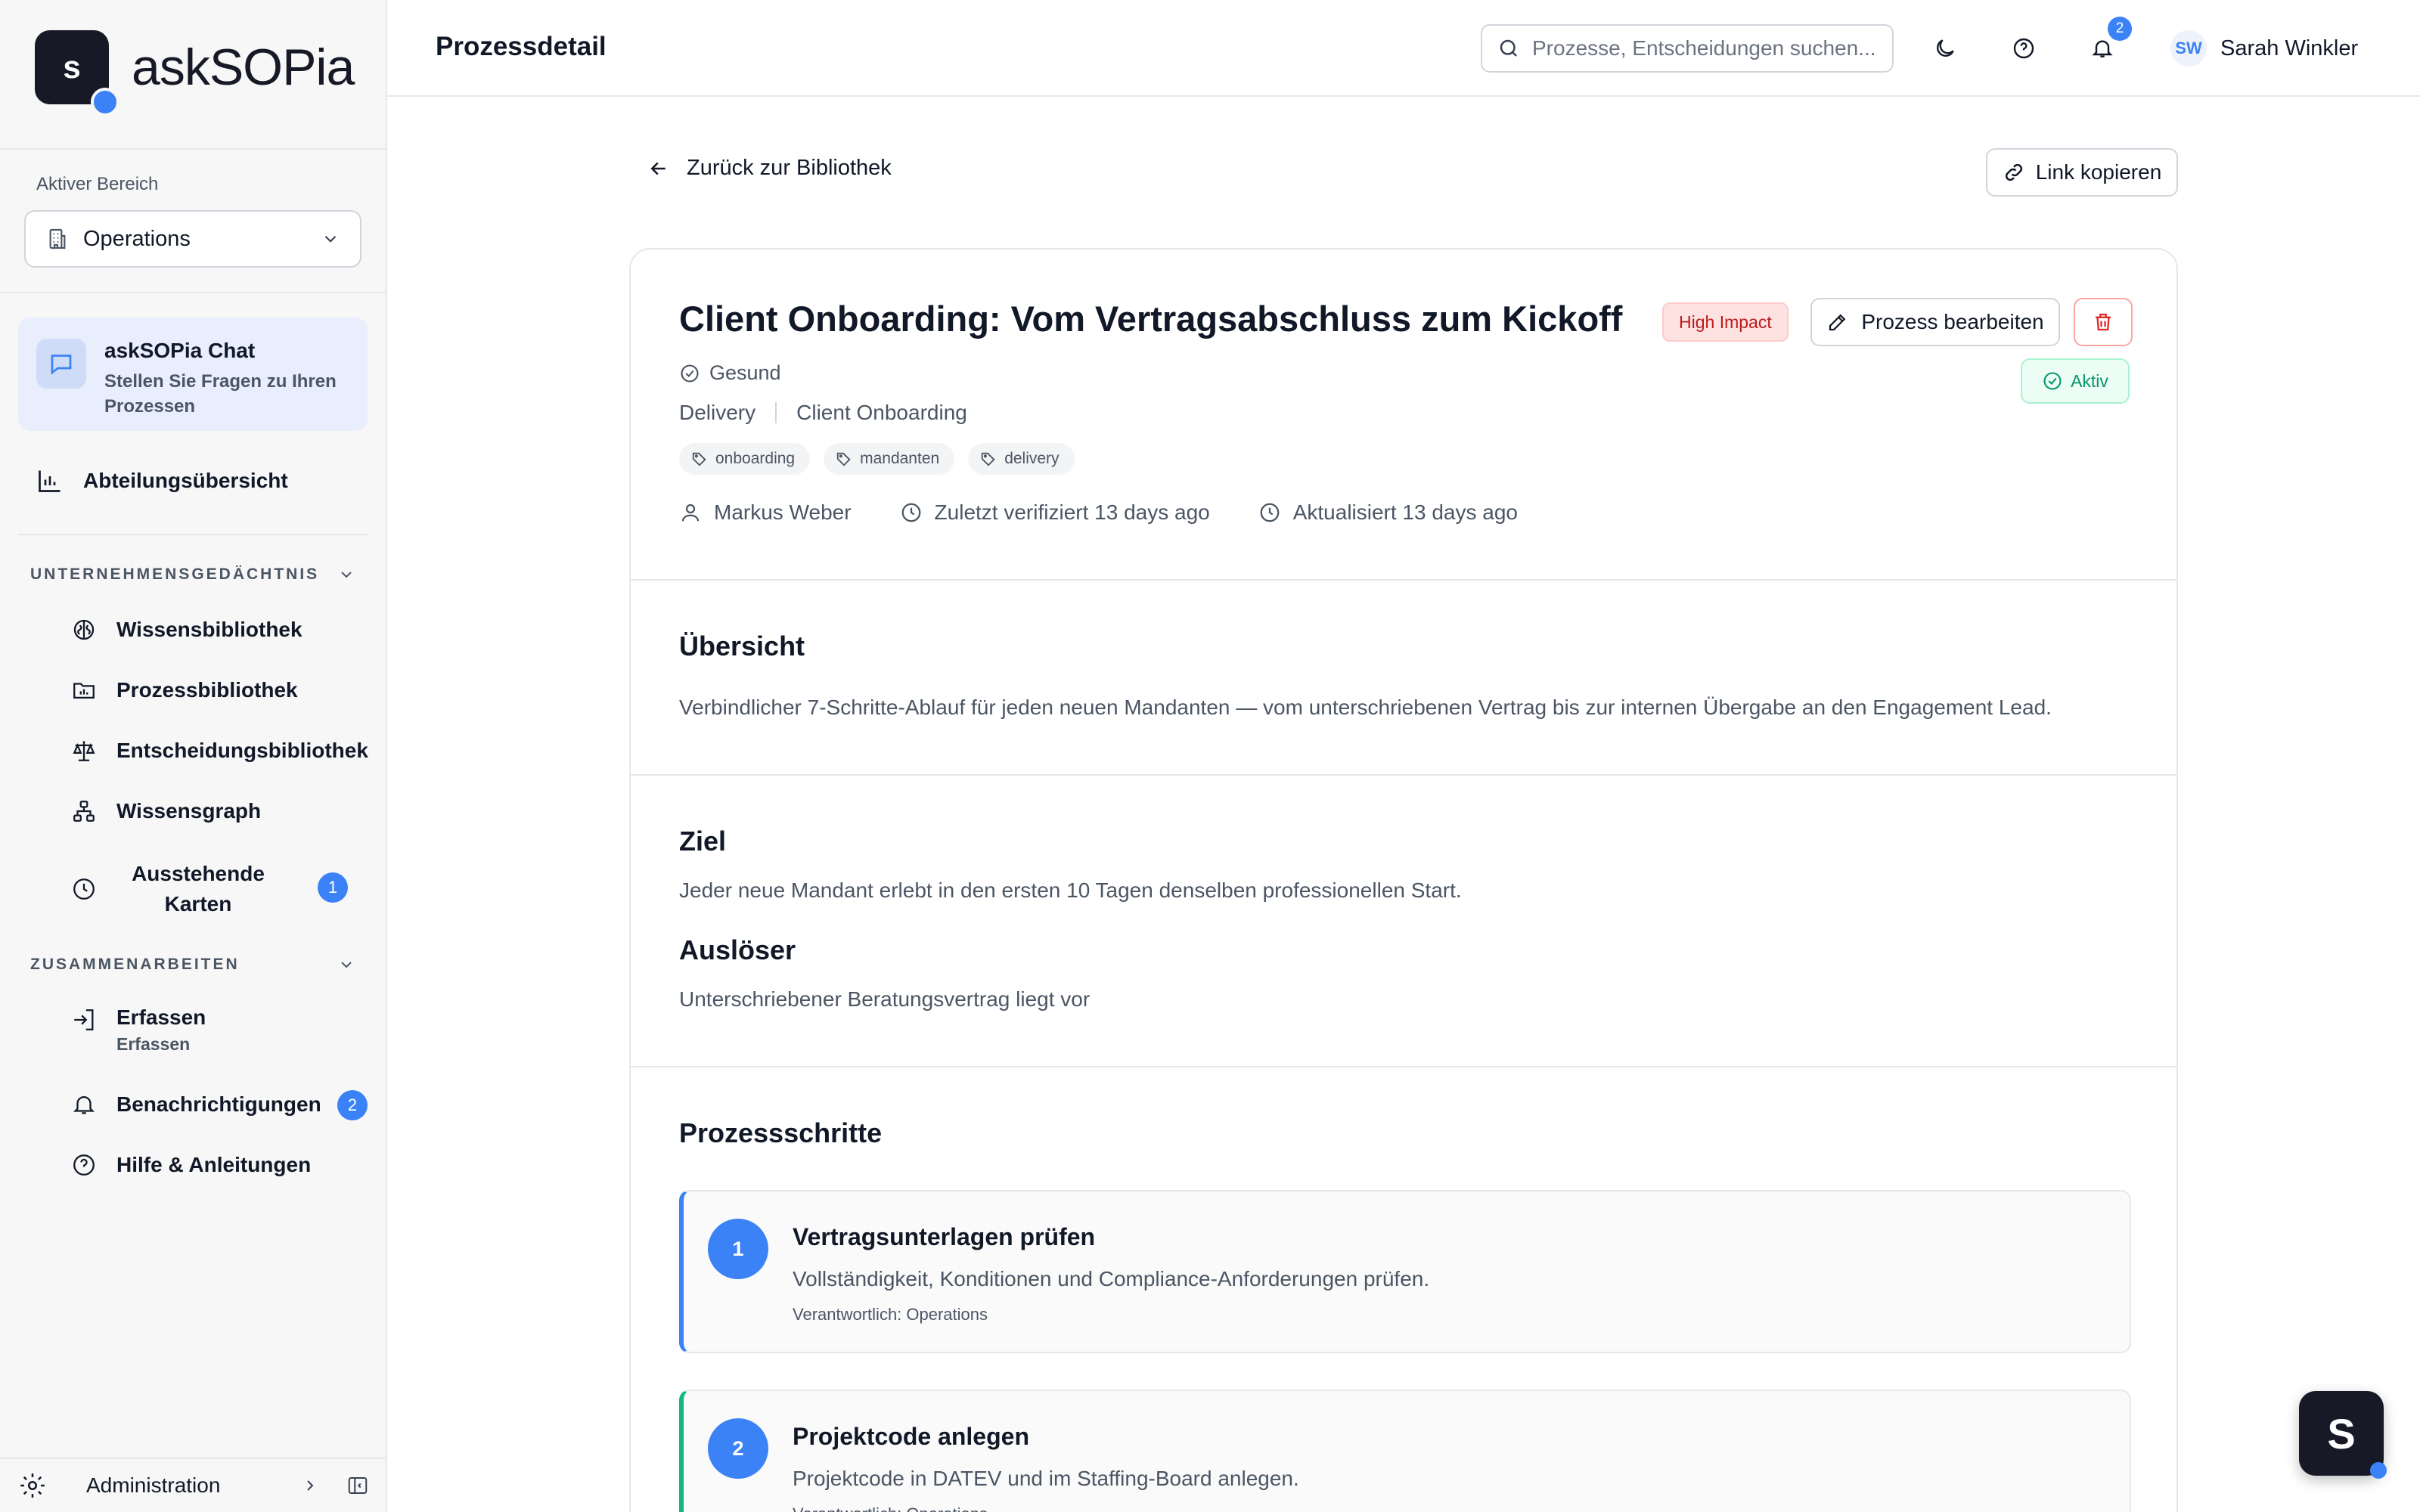 This screenshot has height=1512, width=2420. What do you see at coordinates (191, 1165) in the screenshot?
I see `sidebar-item-help: Hilfe & Anleitungen` at bounding box center [191, 1165].